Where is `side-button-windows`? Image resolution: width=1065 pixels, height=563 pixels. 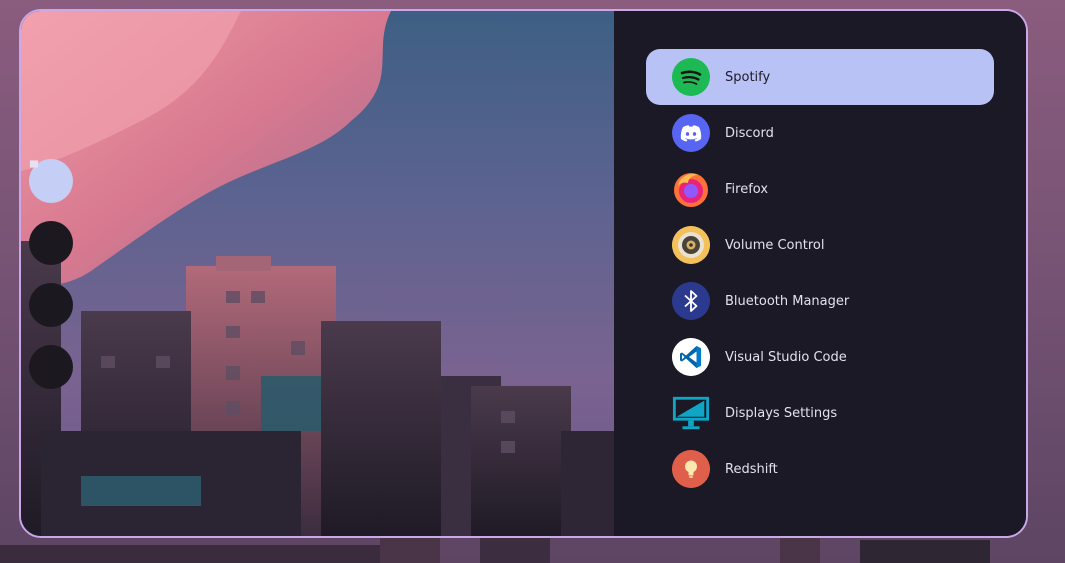
side-button-windows is located at coordinates (51, 243).